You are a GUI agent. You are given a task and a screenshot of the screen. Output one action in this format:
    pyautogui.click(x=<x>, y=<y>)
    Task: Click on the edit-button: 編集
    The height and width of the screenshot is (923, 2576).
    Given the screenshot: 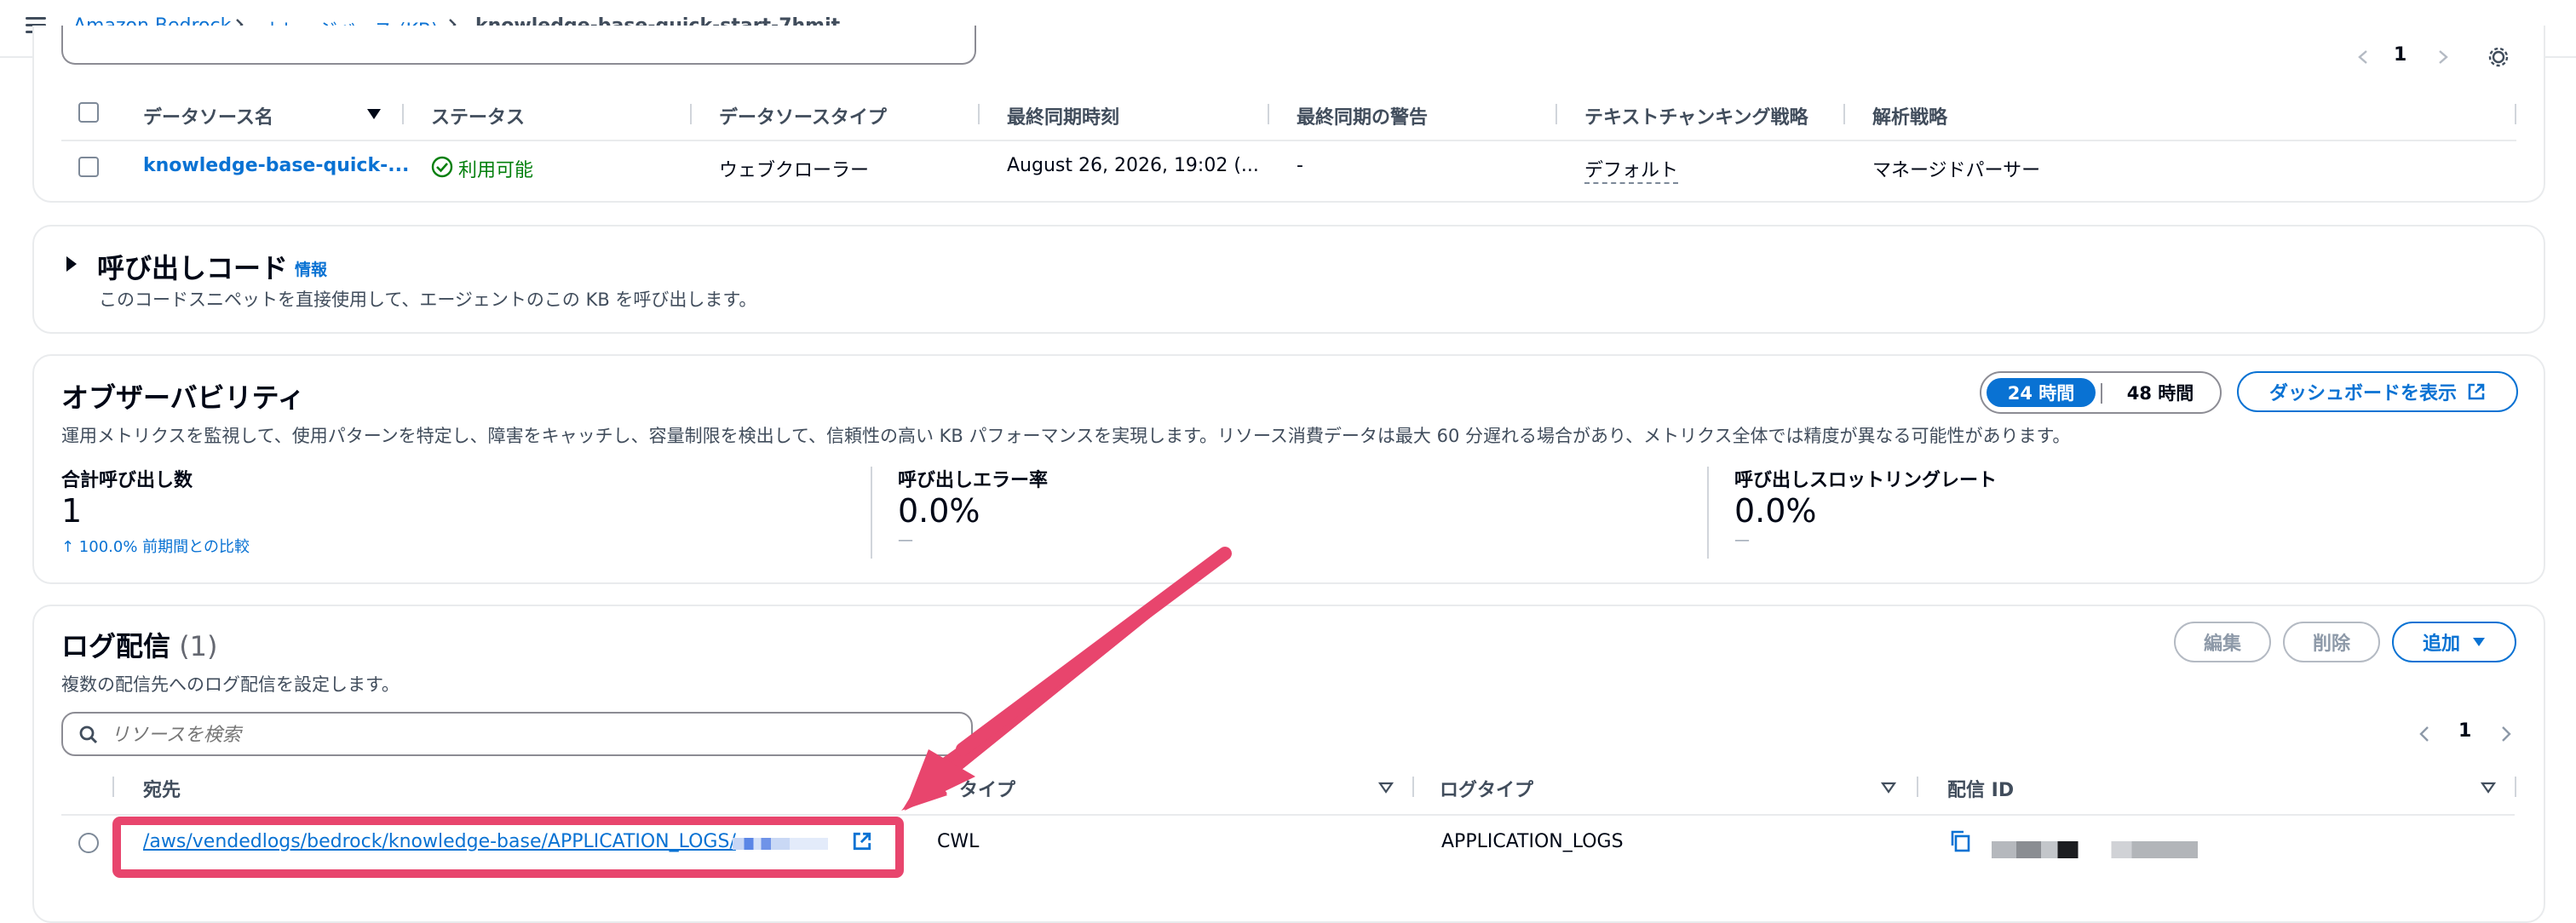 What is the action you would take?
    pyautogui.click(x=2222, y=642)
    